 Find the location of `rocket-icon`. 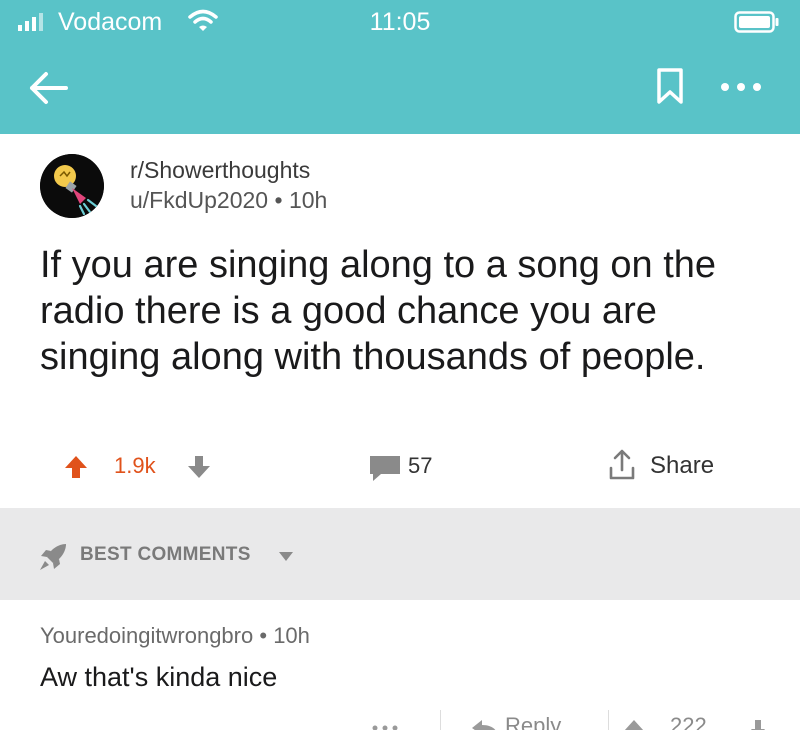

rocket-icon is located at coordinates (53, 557).